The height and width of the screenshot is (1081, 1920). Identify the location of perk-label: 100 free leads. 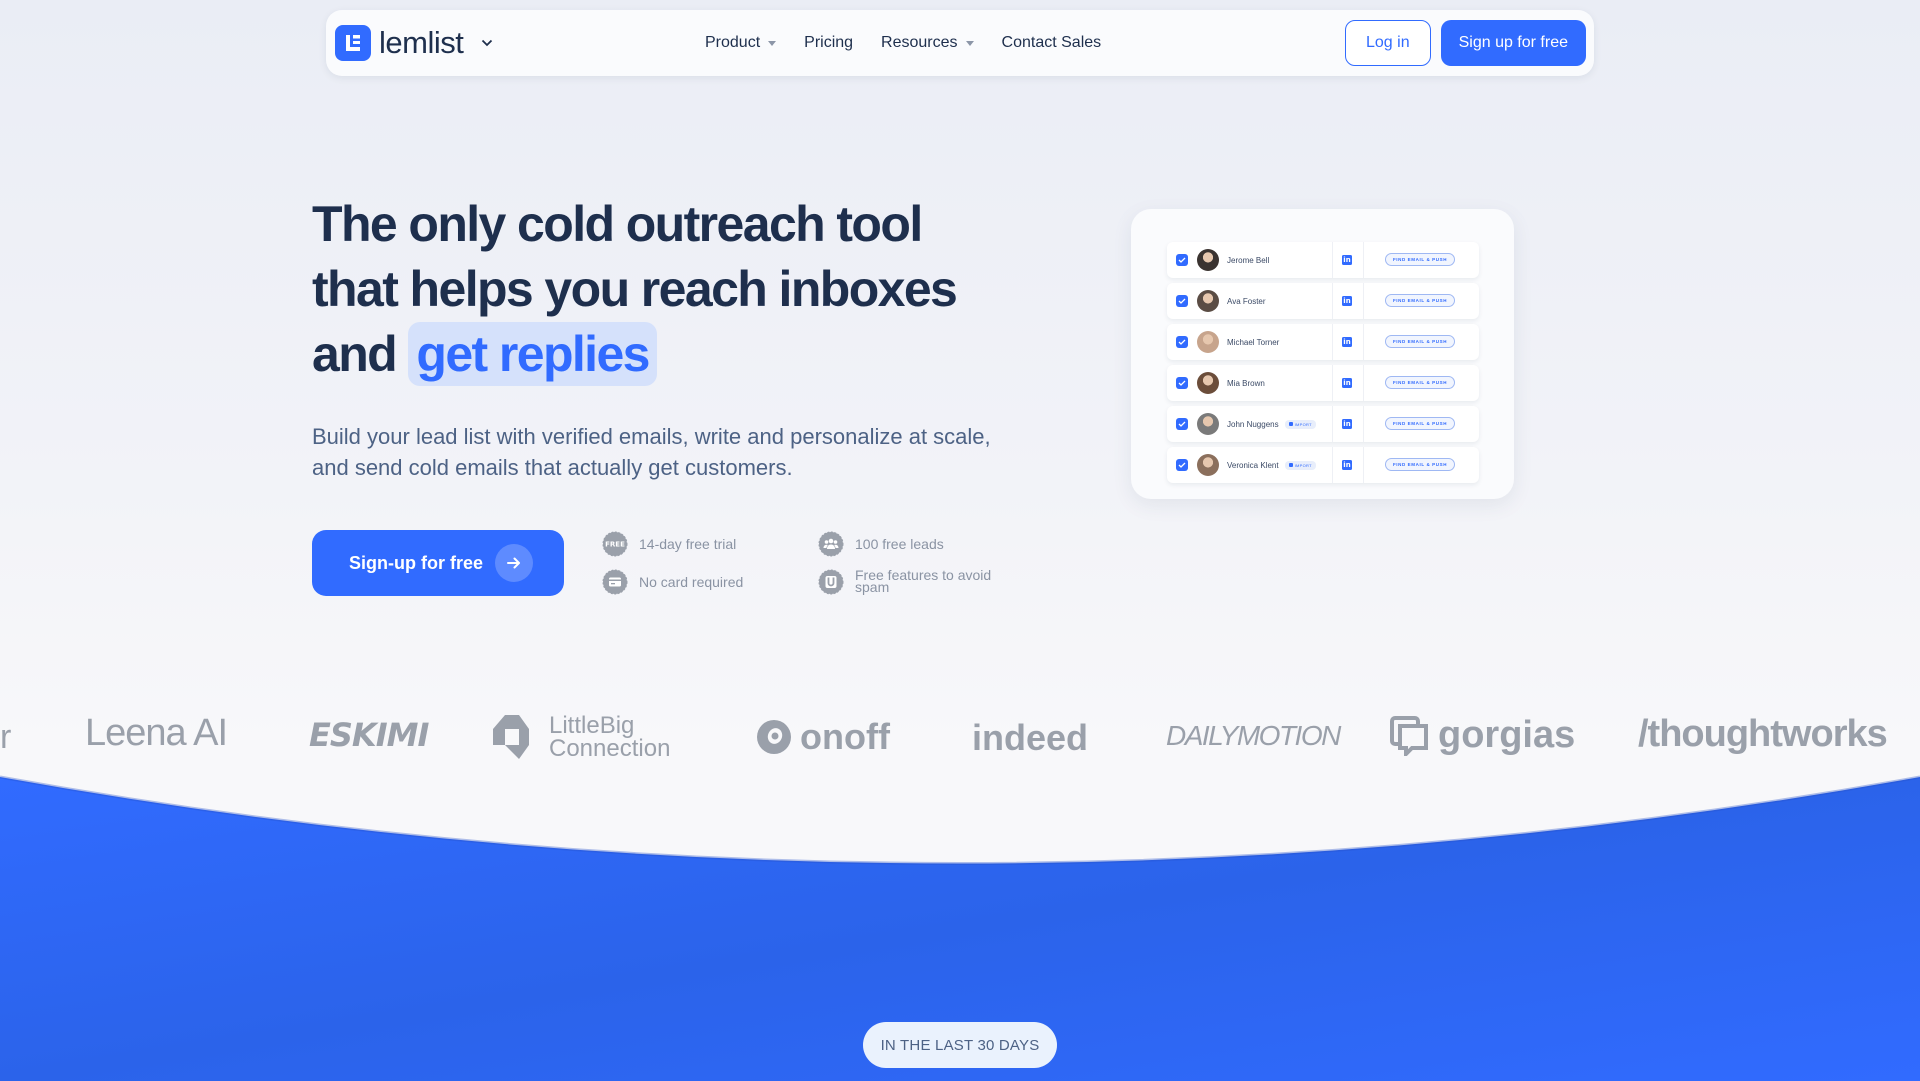
(899, 544).